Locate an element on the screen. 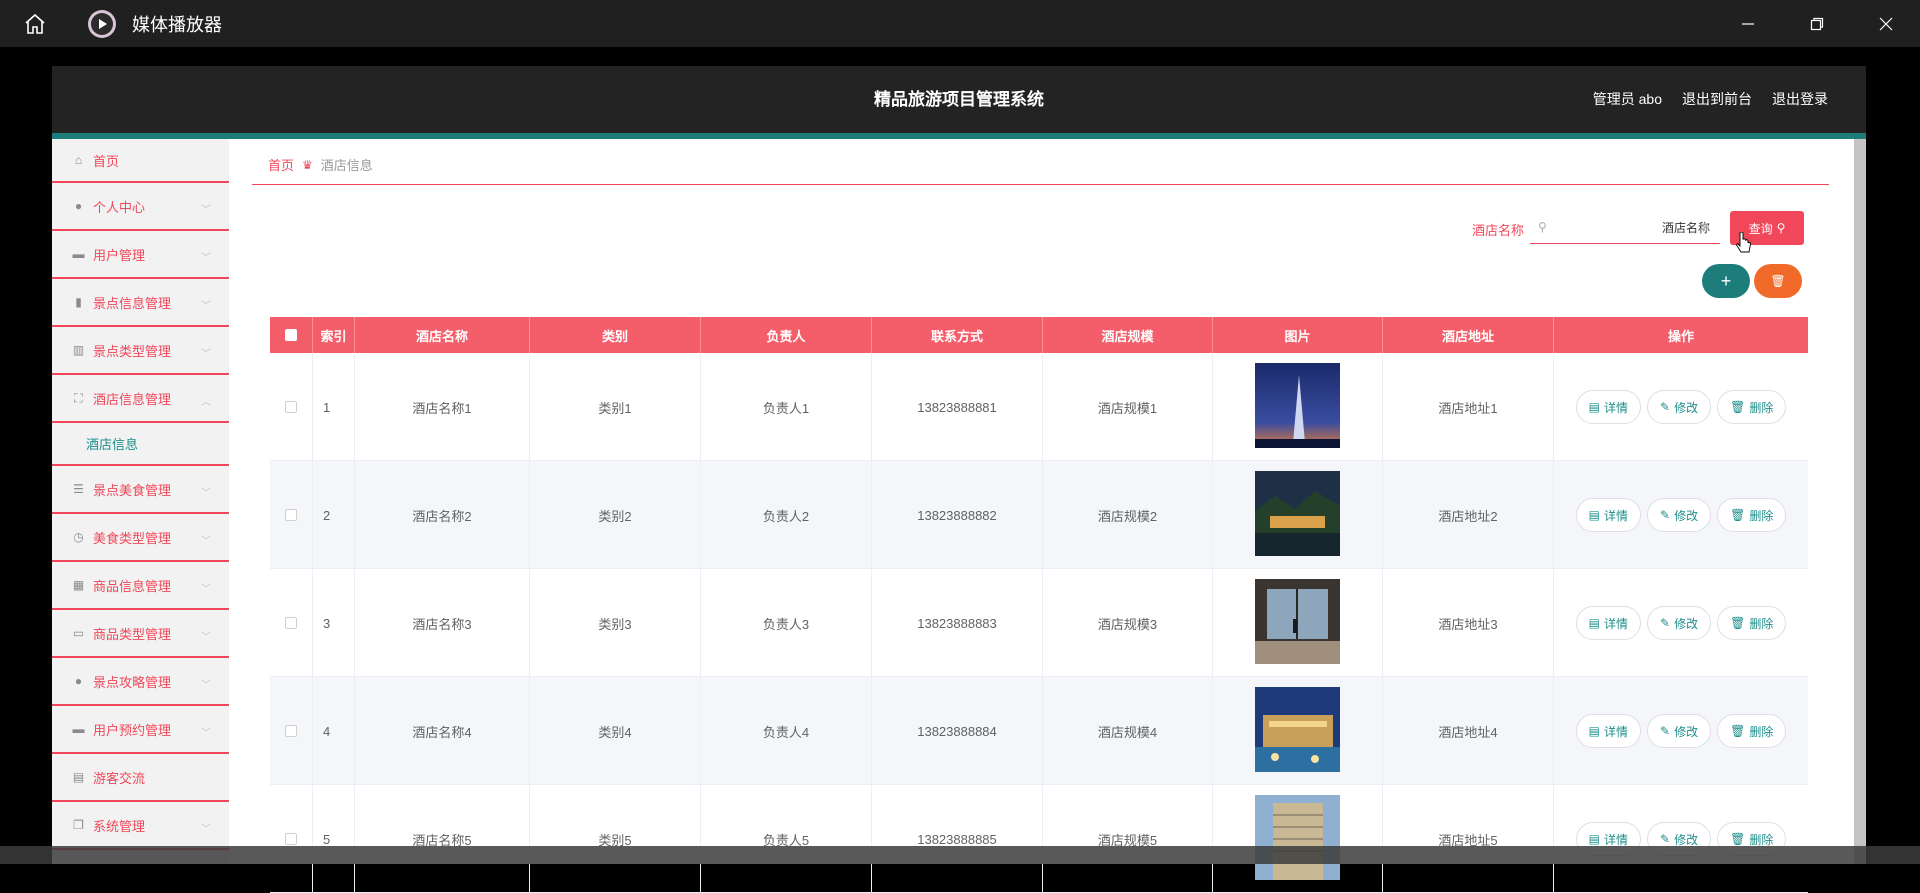  add-button: + is located at coordinates (1726, 281).